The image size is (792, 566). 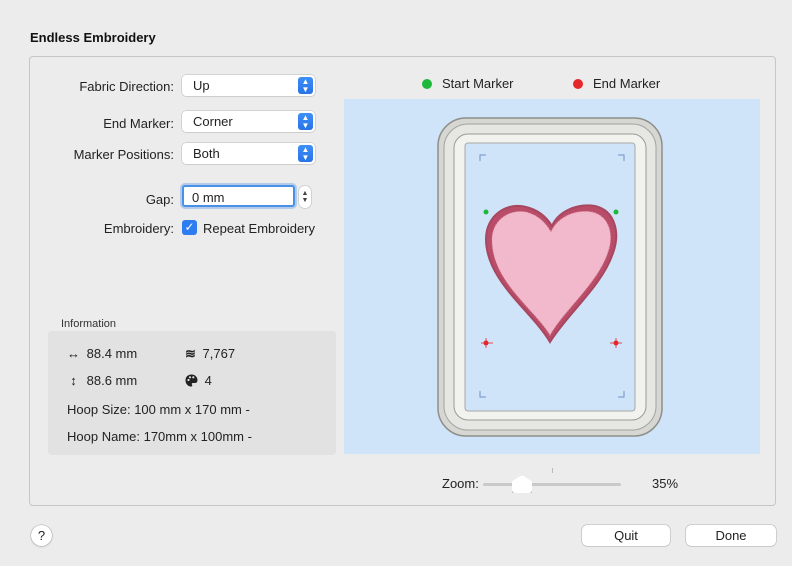 What do you see at coordinates (552, 484) in the screenshot?
I see `zoom-slider-track` at bounding box center [552, 484].